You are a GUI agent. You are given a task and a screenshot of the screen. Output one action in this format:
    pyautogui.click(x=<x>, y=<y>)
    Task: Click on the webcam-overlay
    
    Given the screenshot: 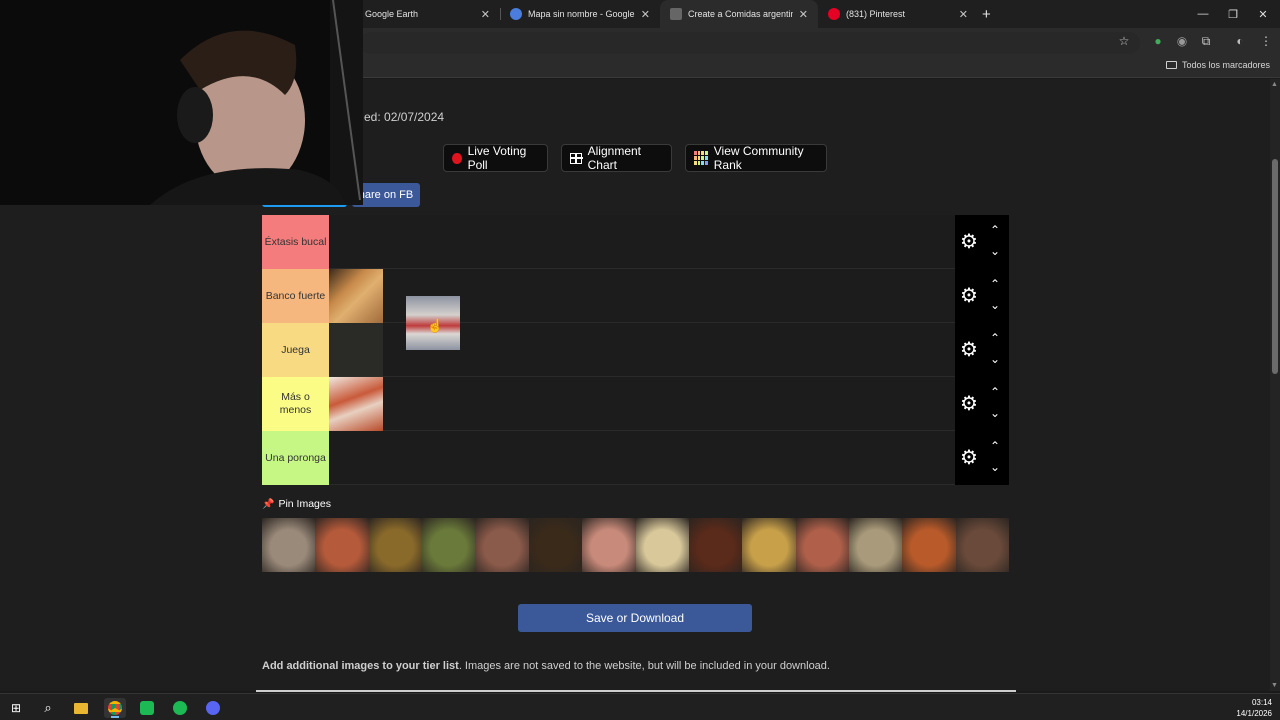 What is the action you would take?
    pyautogui.click(x=181, y=102)
    